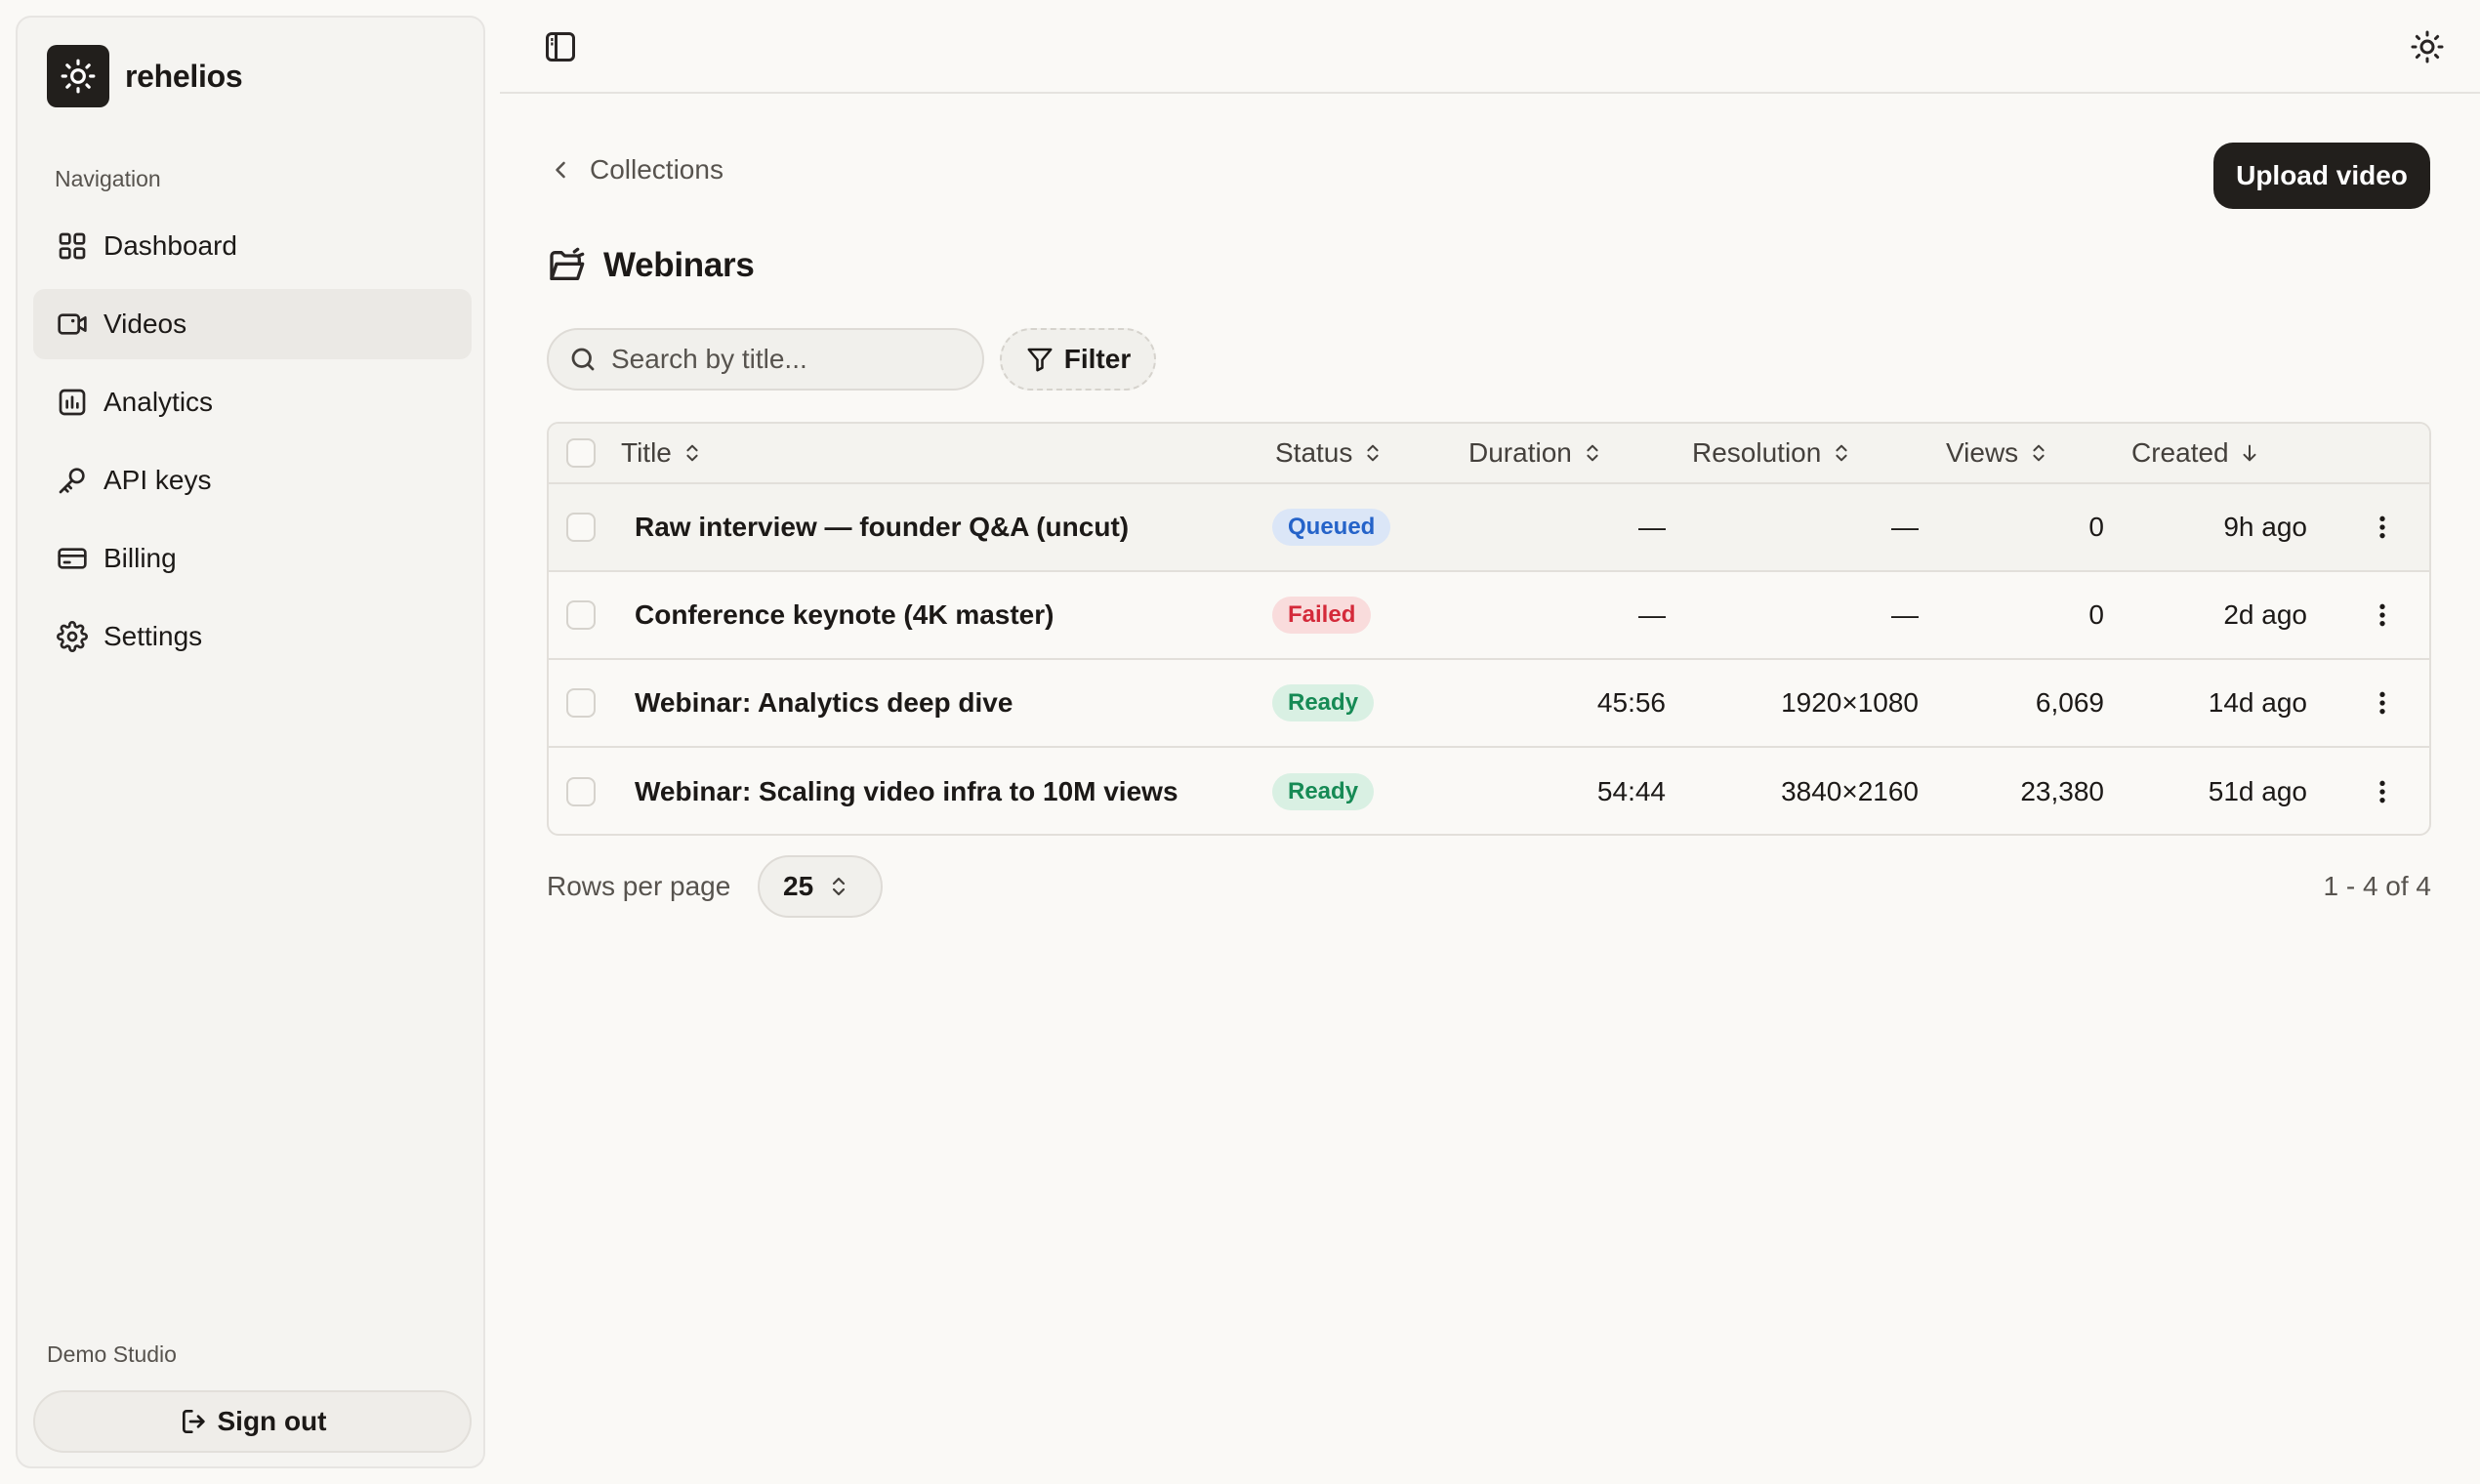 The width and height of the screenshot is (2480, 1484). I want to click on nav-section-label: Navigation, so click(108, 179).